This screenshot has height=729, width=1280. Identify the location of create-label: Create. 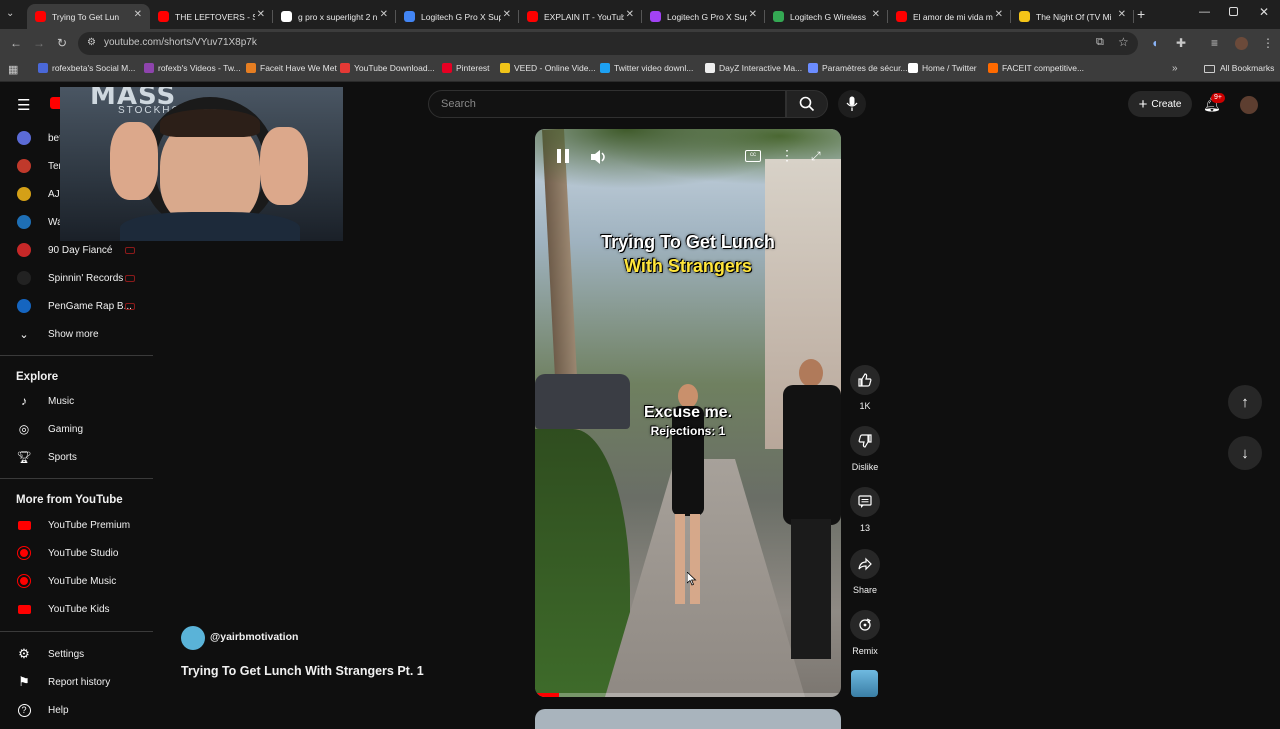
(1166, 104).